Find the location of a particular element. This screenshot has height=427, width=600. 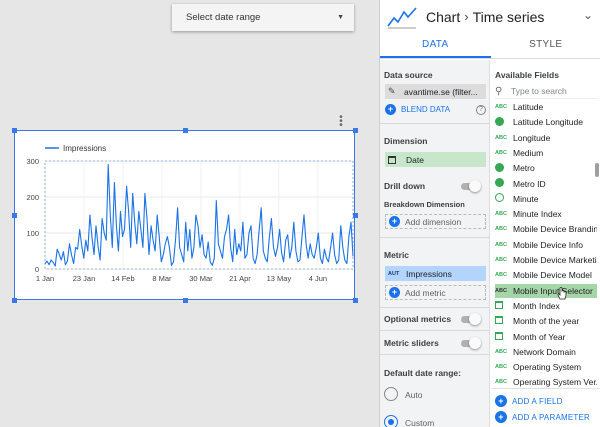

field-label: Month of the year is located at coordinates (546, 321).